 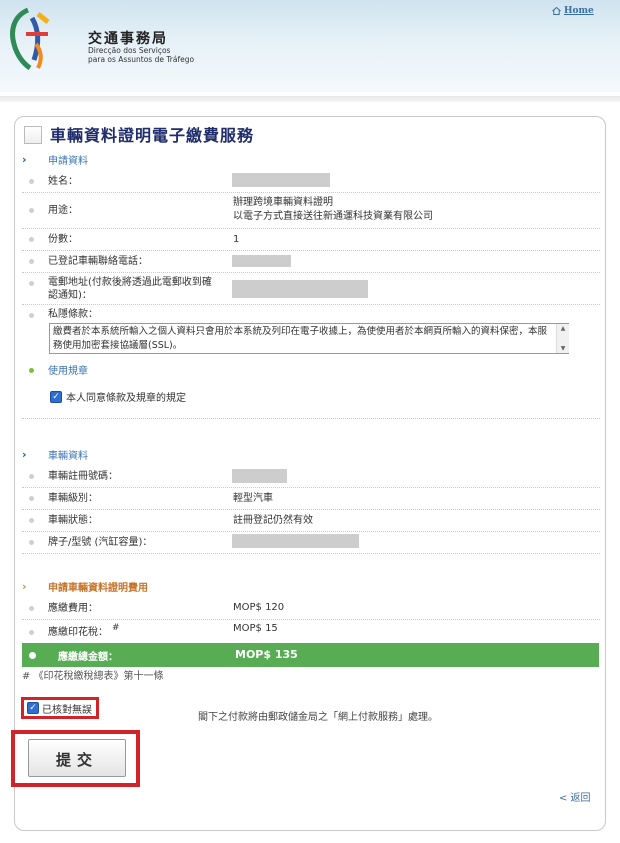 I want to click on dsat-logo-icon, so click(x=30, y=39).